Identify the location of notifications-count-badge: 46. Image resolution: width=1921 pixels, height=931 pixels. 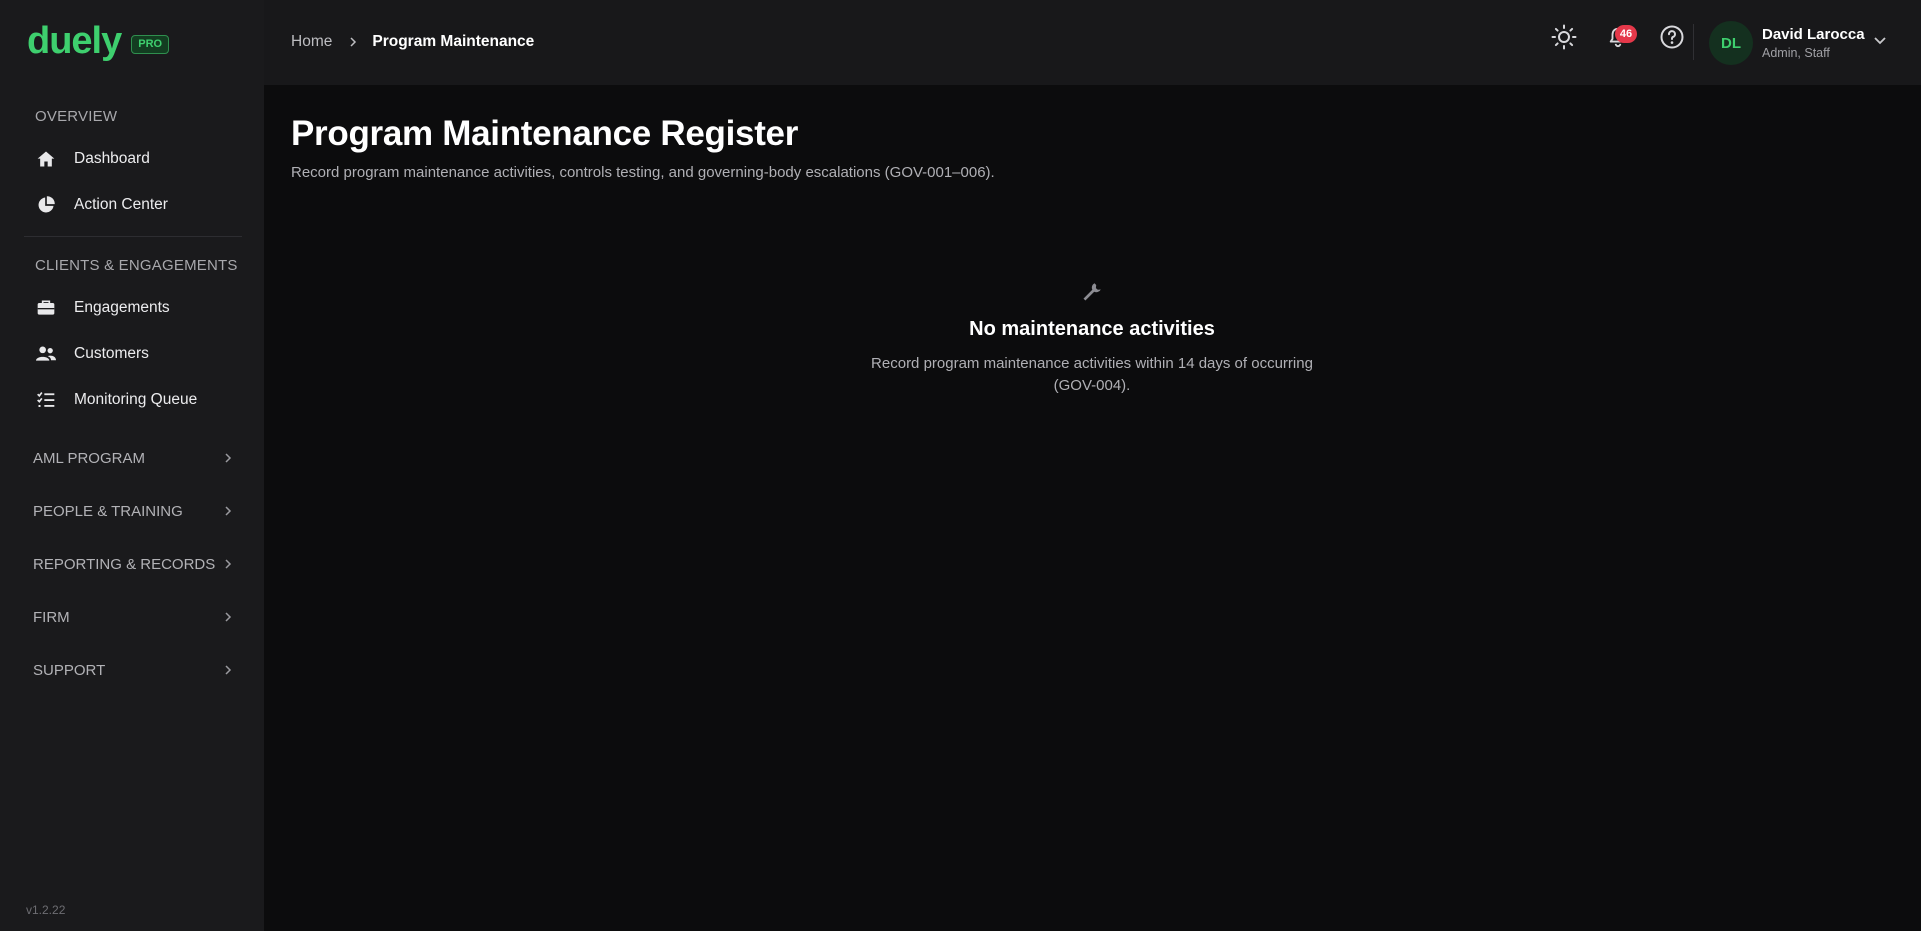
(1626, 34).